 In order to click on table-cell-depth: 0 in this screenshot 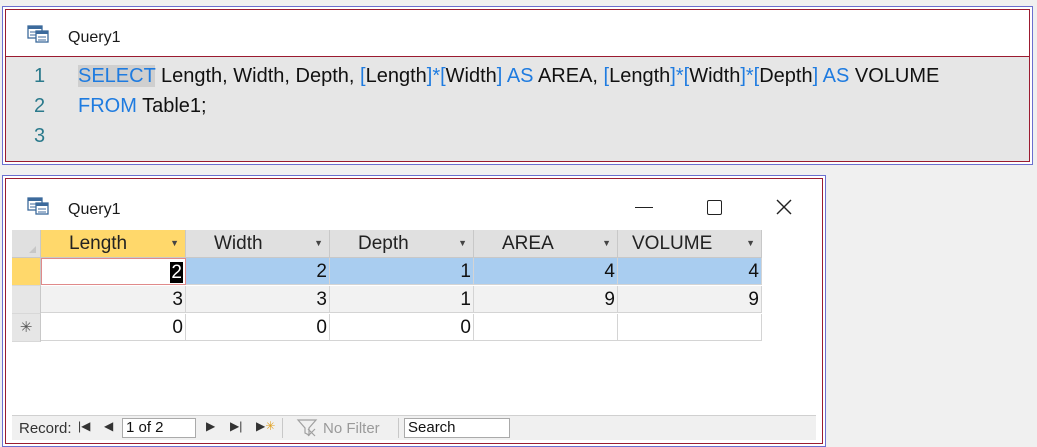, I will do `click(402, 327)`.